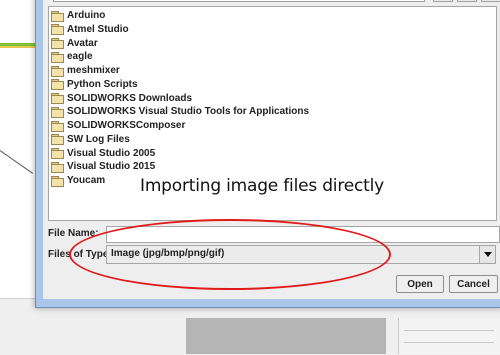  What do you see at coordinates (129, 98) in the screenshot?
I see `folder-name: SOLIDWORKS Downloads` at bounding box center [129, 98].